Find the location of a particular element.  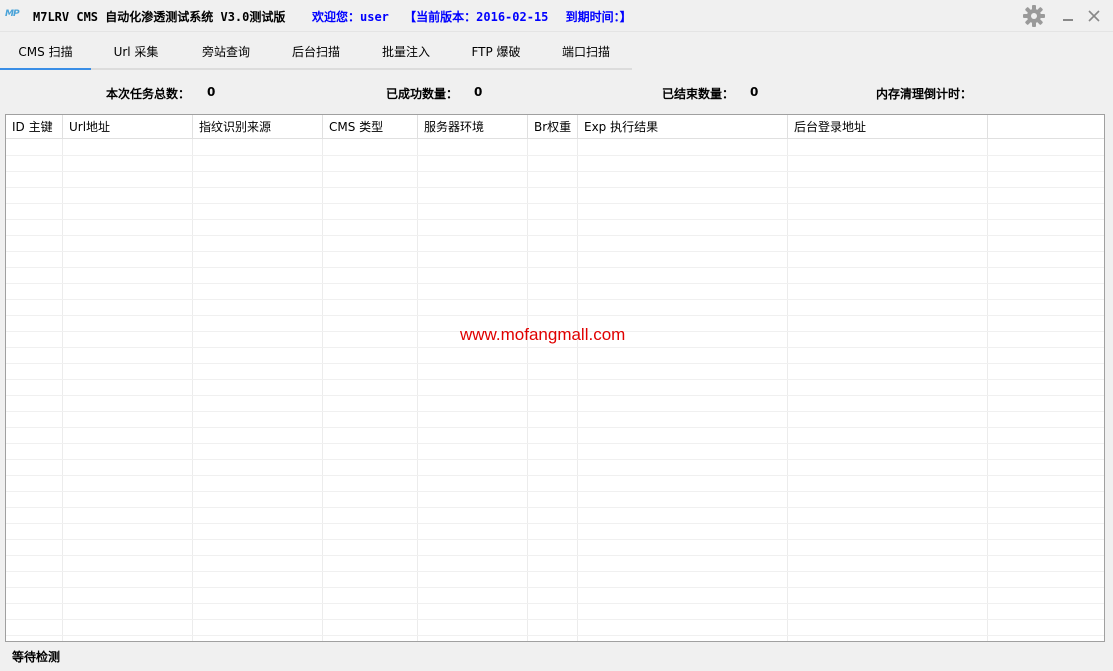

tab-batch-inject: 批量注入 is located at coordinates (406, 53).